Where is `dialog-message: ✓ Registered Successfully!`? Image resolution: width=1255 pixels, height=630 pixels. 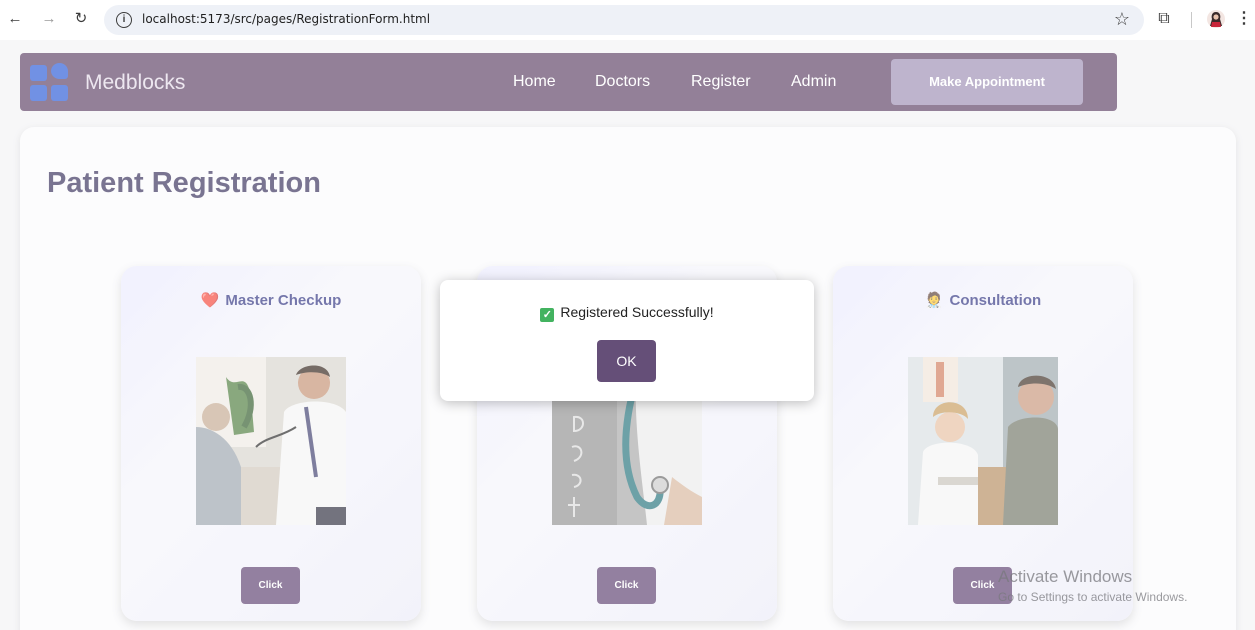 dialog-message: ✓ Registered Successfully! is located at coordinates (627, 313).